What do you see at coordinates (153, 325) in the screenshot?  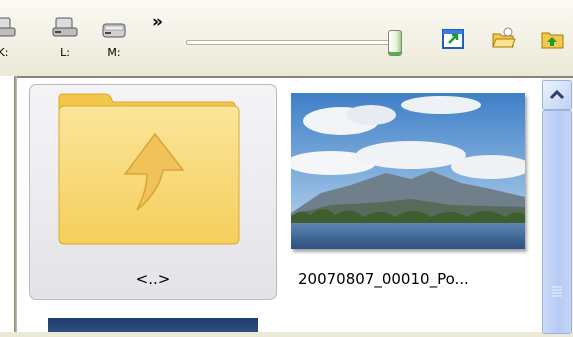 I see `image-thumbnail` at bounding box center [153, 325].